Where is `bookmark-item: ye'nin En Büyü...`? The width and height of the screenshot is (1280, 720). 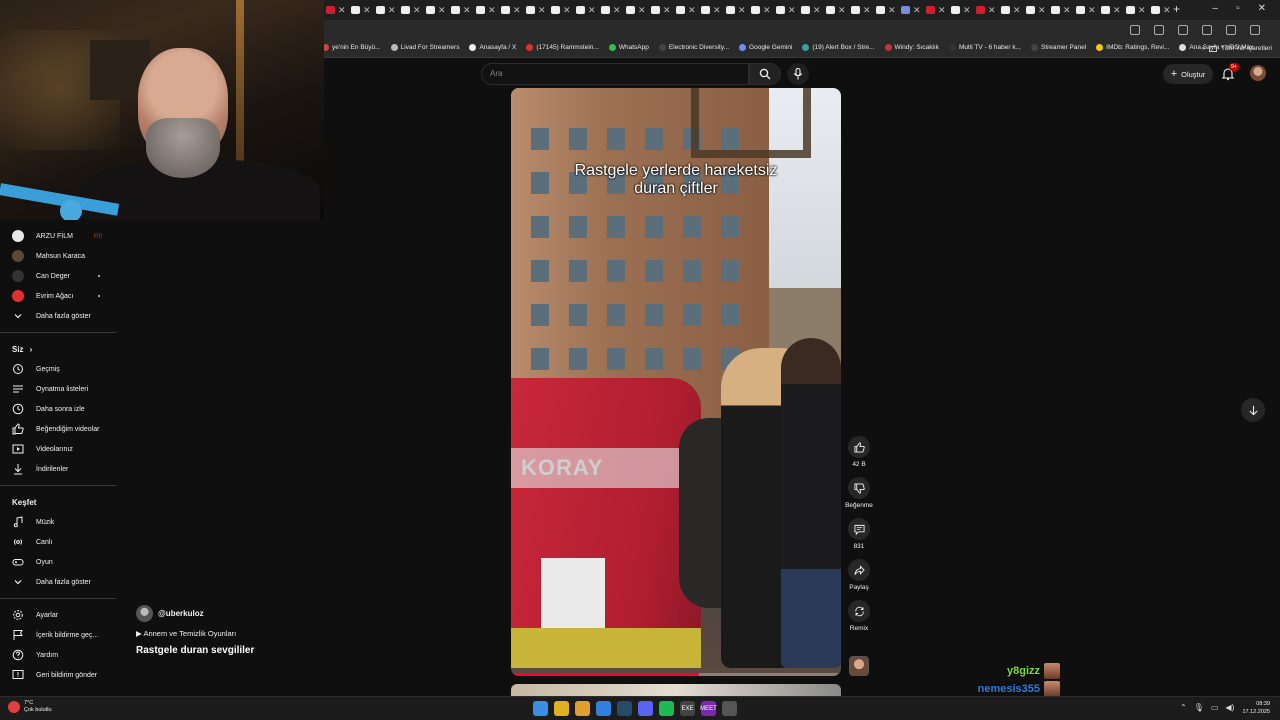
bookmark-item: ye'nin En Büyü... is located at coordinates (351, 47).